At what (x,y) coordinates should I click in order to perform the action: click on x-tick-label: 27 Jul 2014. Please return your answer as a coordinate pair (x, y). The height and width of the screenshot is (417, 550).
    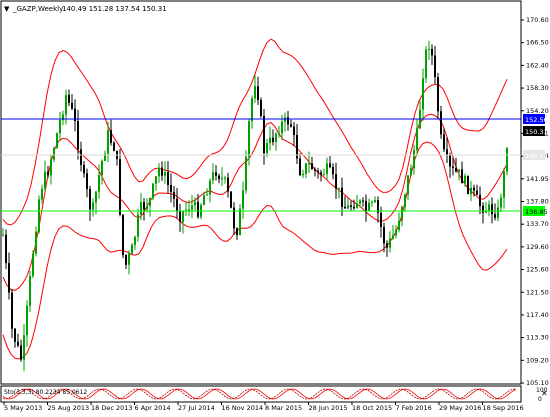
    Looking at the image, I should click on (196, 408).